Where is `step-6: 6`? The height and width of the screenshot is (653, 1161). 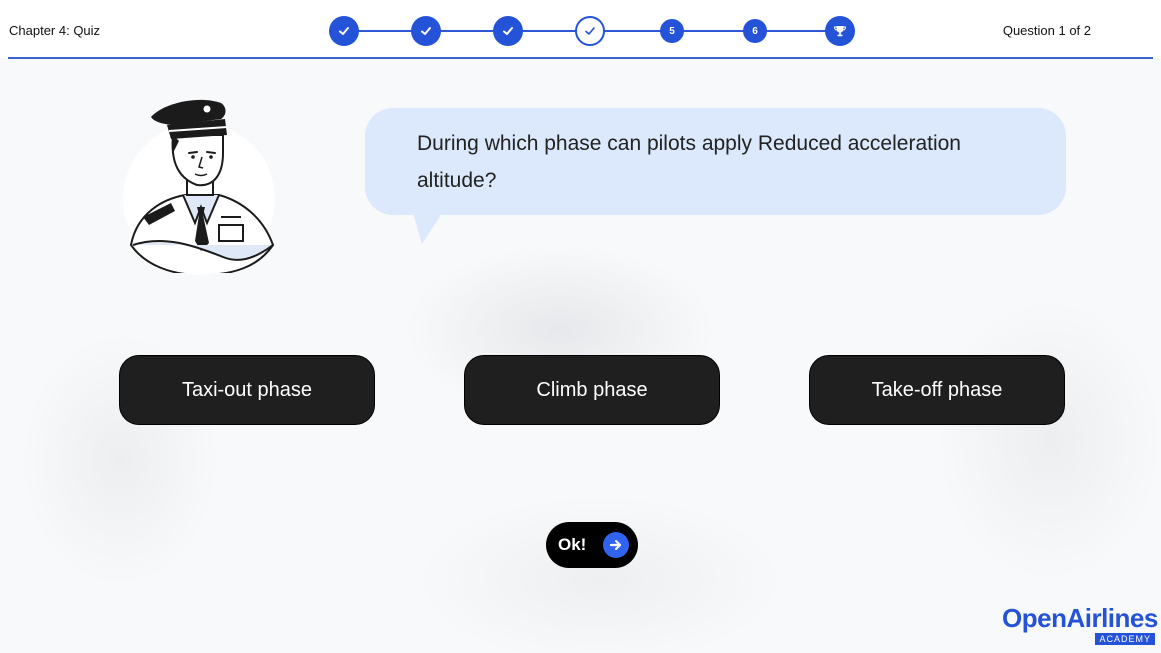 step-6: 6 is located at coordinates (755, 31).